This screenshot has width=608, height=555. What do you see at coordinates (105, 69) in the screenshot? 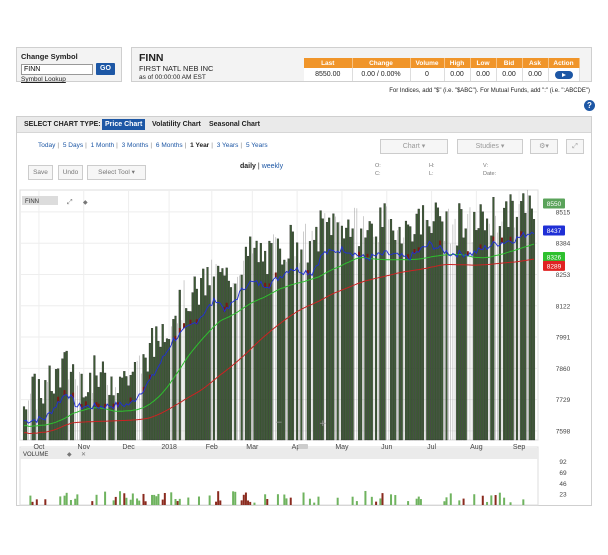
I see `go-button: GO` at bounding box center [105, 69].